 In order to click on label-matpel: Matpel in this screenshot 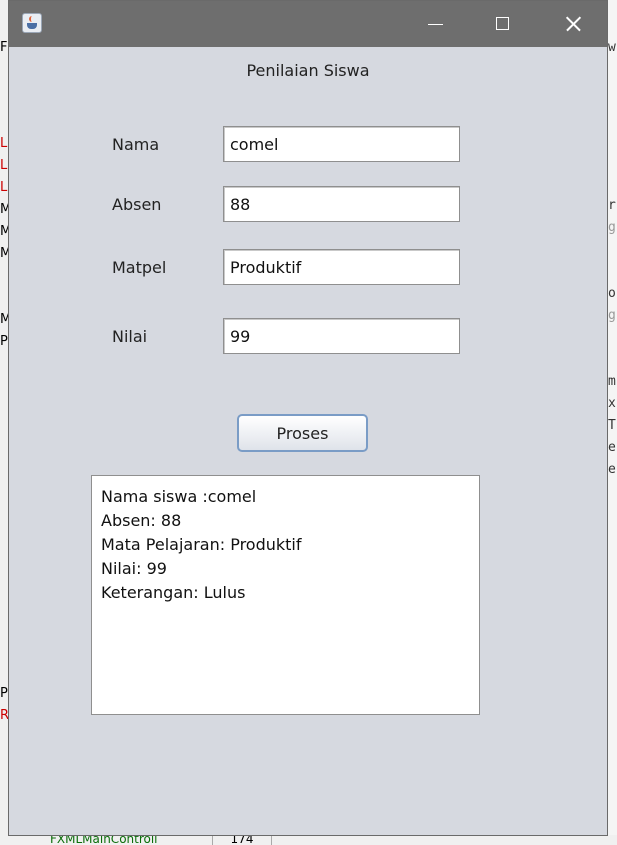, I will do `click(139, 267)`.